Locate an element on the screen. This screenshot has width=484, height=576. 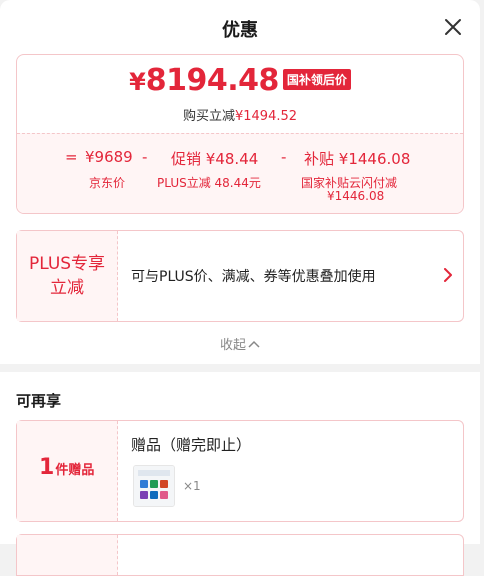
next-offer-row is located at coordinates (240, 555).